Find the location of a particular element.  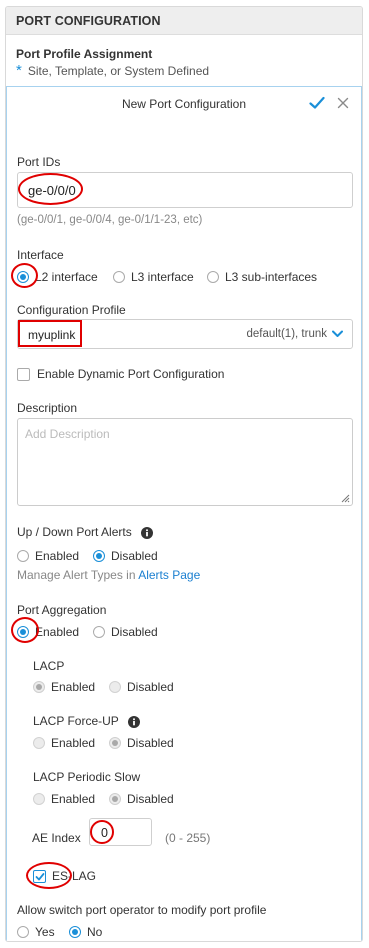

operator-modify-option-yes: Yes is located at coordinates (43, 932).